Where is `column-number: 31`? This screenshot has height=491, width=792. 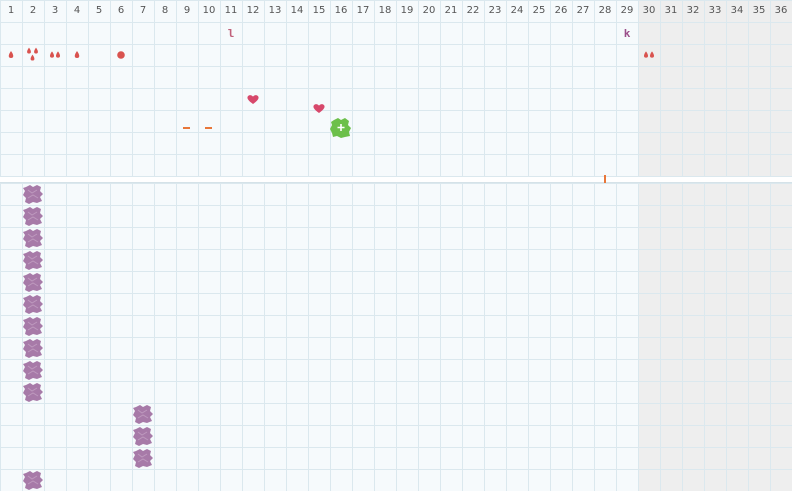
column-number: 31 is located at coordinates (671, 10).